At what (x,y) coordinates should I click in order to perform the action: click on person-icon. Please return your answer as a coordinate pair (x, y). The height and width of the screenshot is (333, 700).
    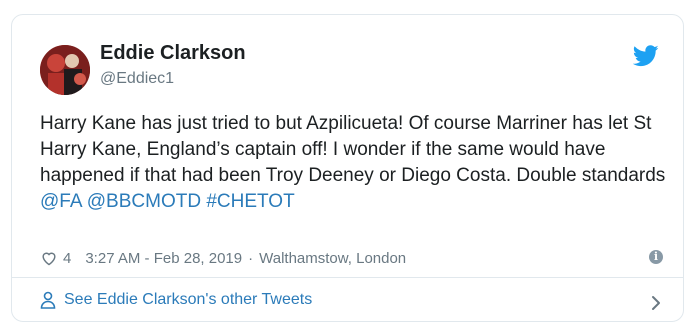
    Looking at the image, I should click on (48, 300).